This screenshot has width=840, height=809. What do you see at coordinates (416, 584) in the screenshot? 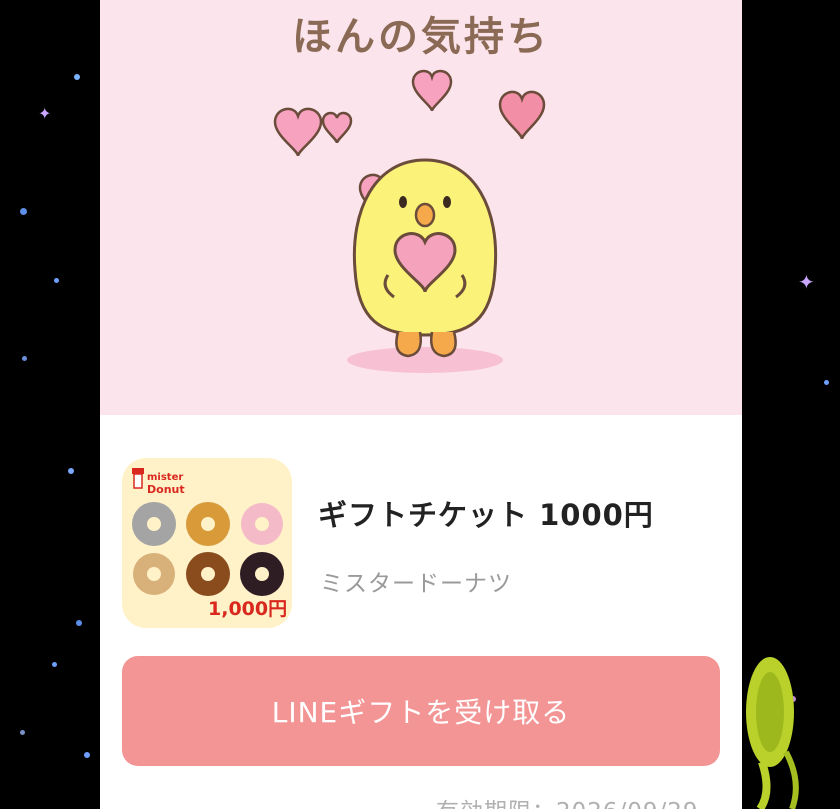
I see `brand-name: ミスタードーナツ` at bounding box center [416, 584].